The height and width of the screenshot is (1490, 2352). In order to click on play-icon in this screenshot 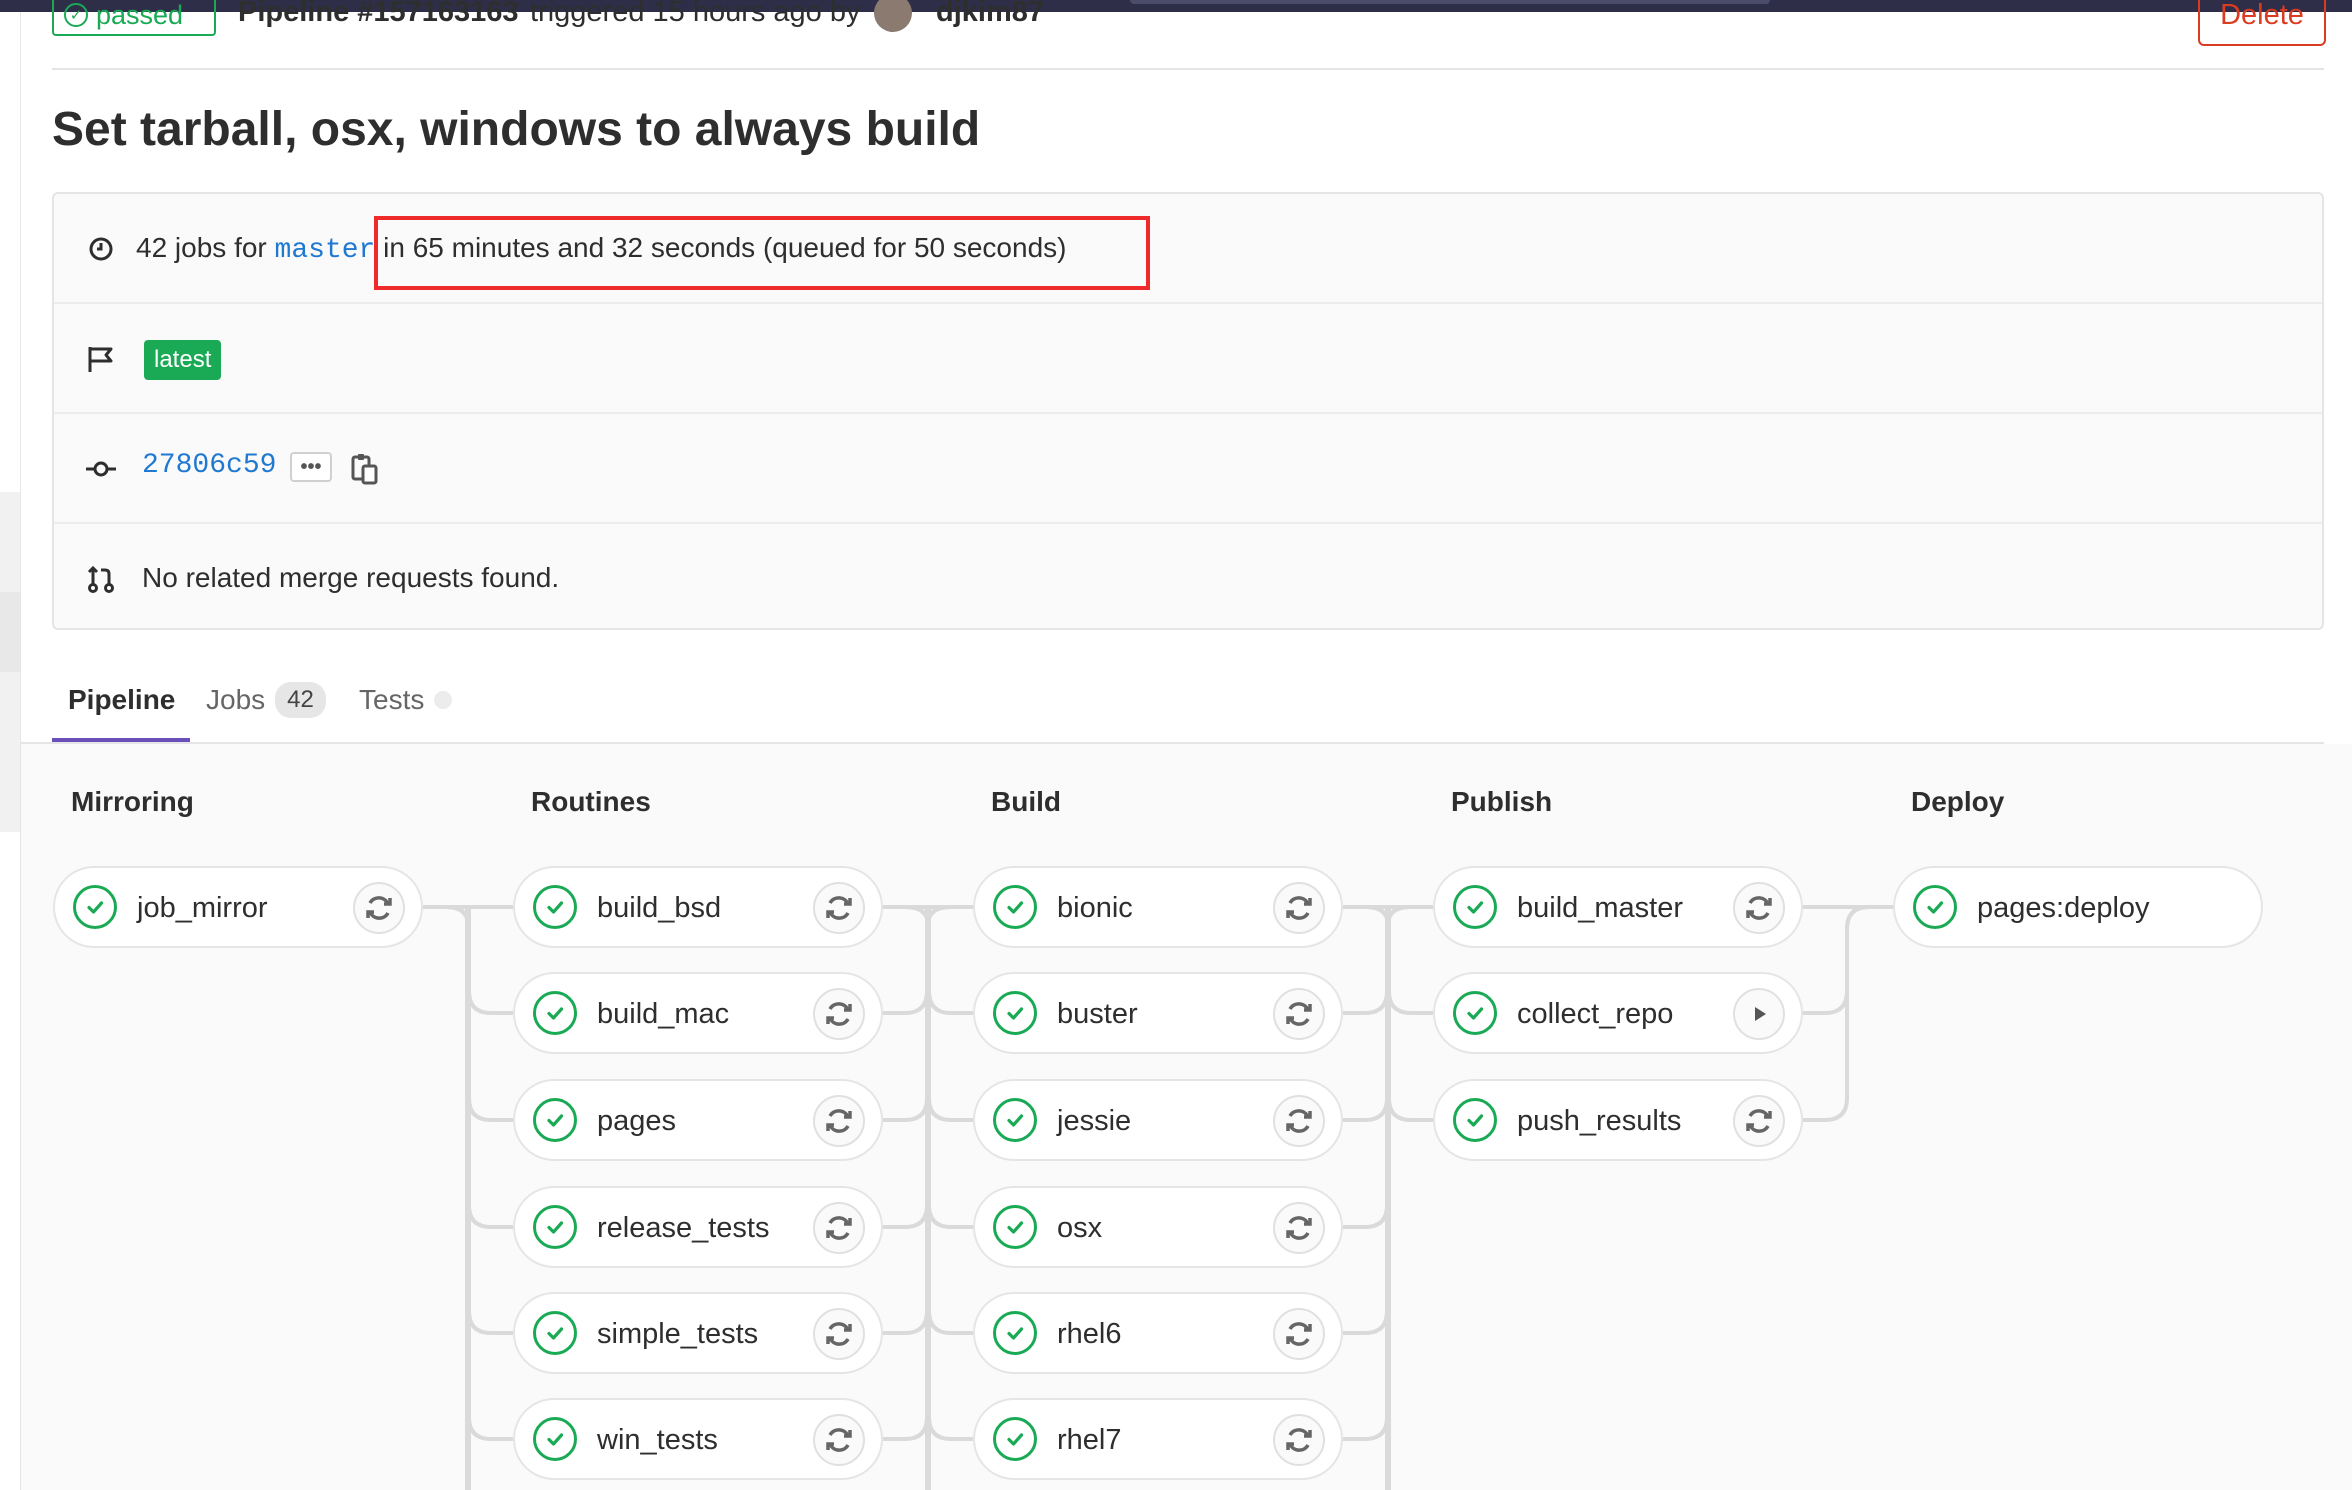, I will do `click(1759, 1014)`.